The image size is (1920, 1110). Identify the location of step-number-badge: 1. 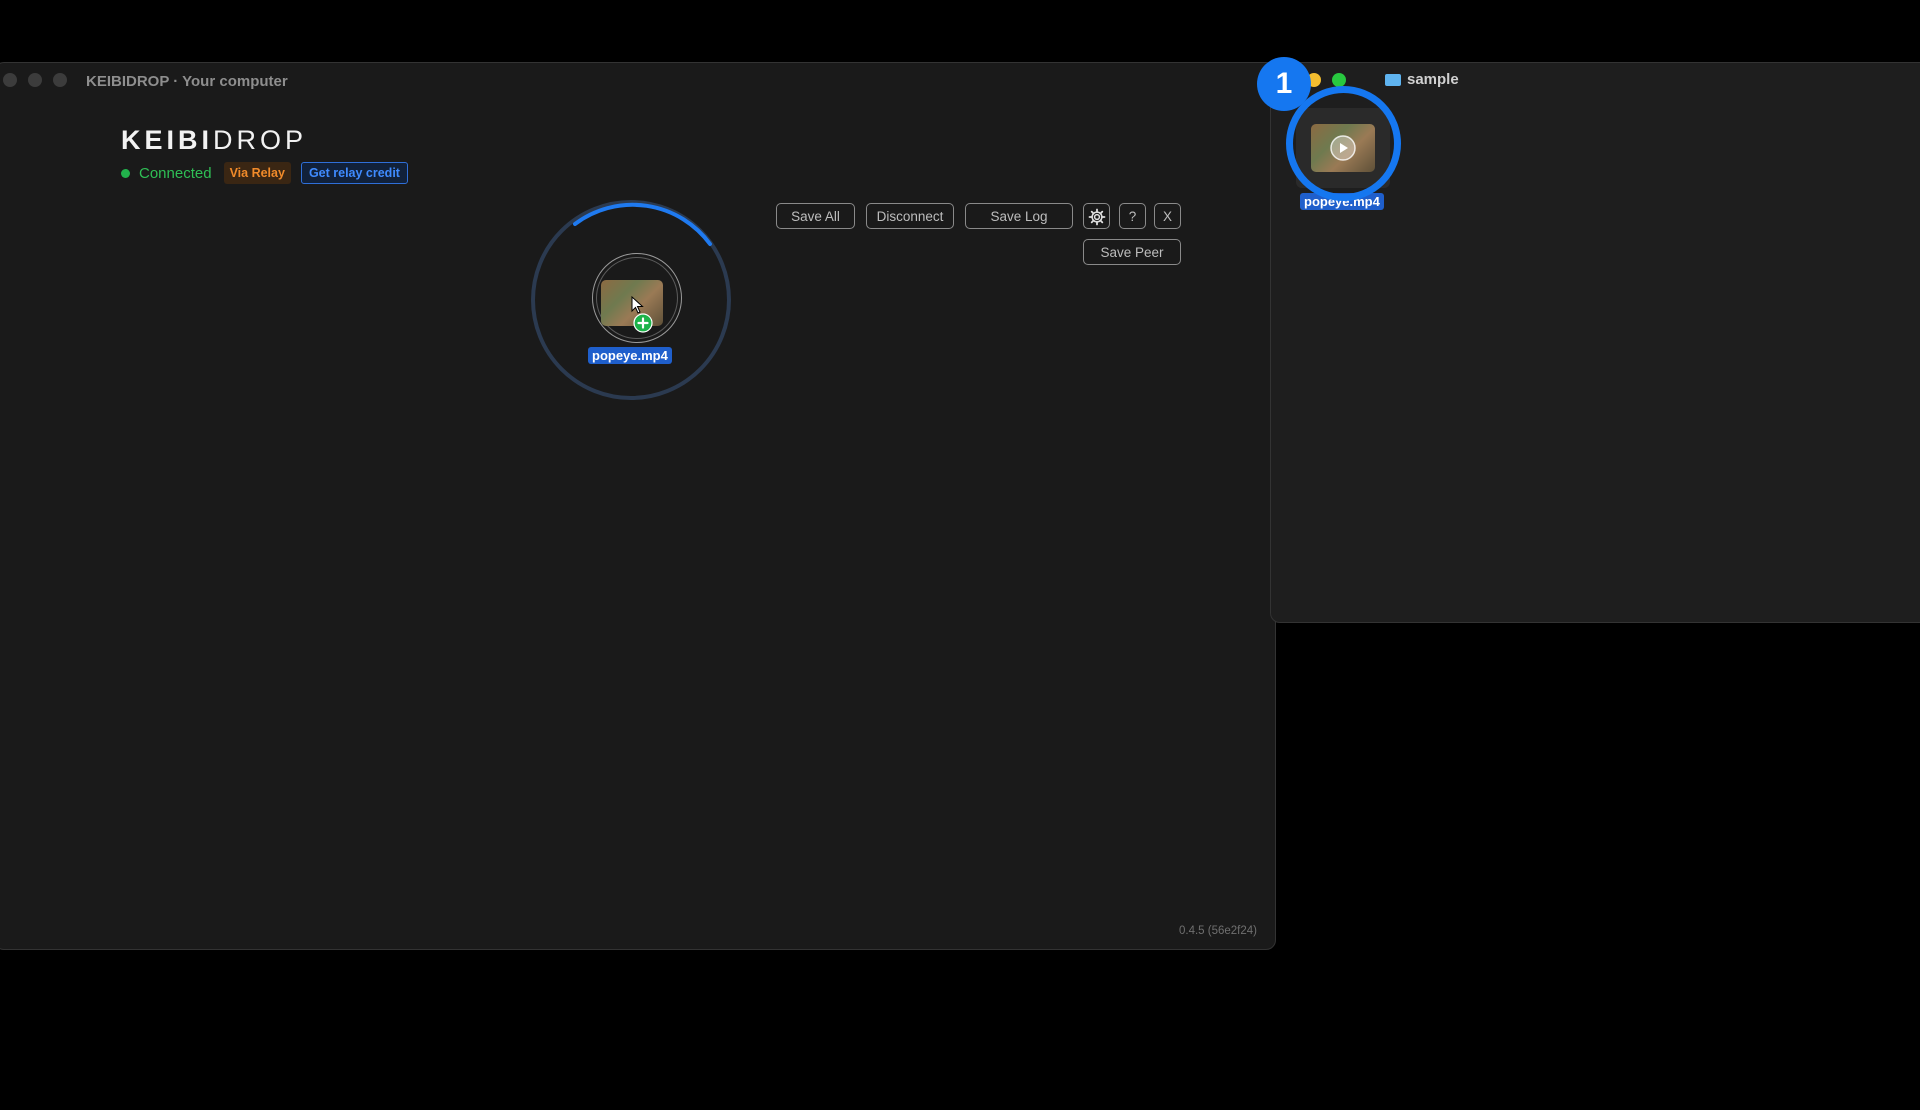
(1284, 84).